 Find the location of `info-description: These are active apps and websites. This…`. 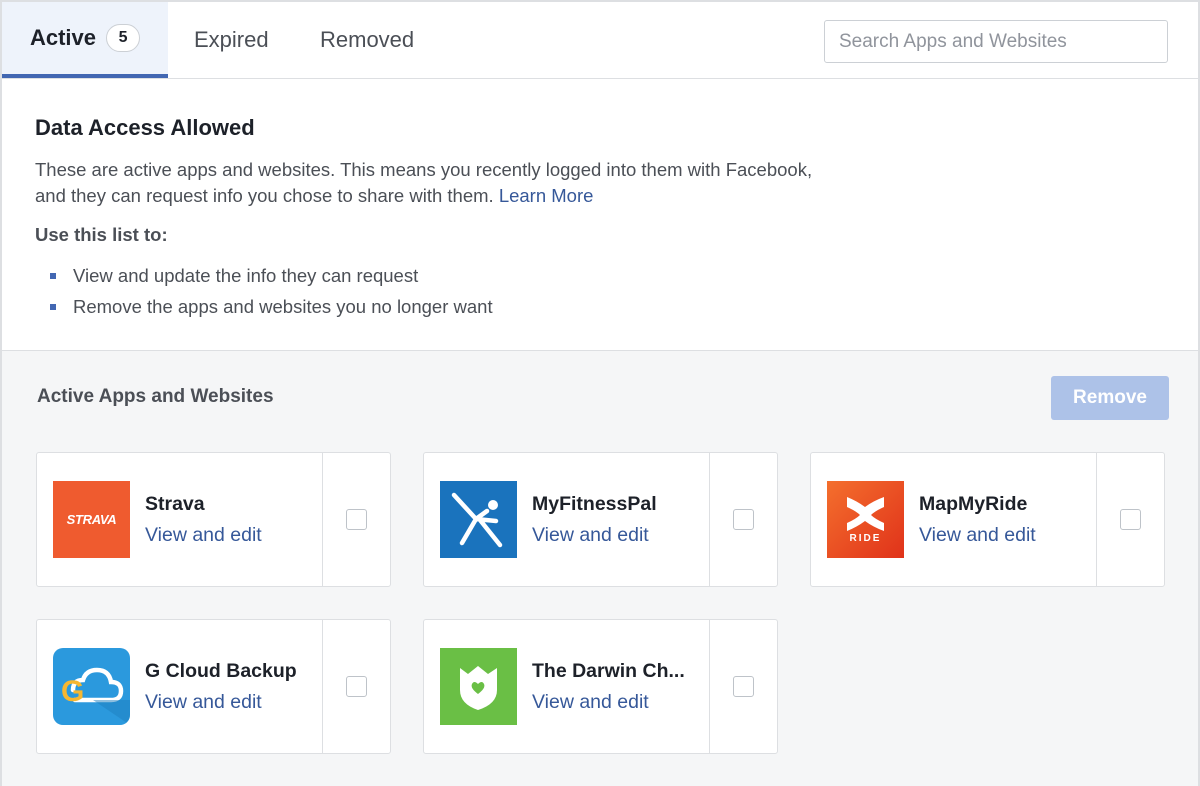

info-description: These are active apps and websites. This… is located at coordinates (425, 183).